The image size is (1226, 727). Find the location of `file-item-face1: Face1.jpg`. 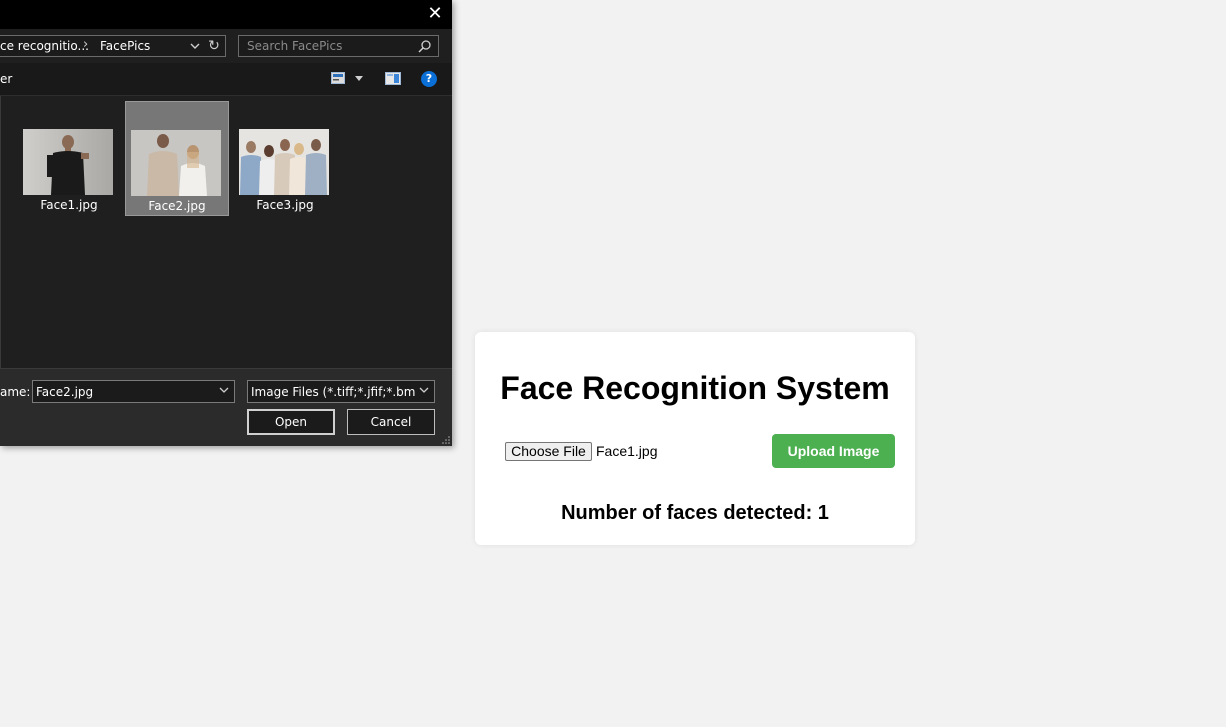

file-item-face1: Face1.jpg is located at coordinates (69, 158).